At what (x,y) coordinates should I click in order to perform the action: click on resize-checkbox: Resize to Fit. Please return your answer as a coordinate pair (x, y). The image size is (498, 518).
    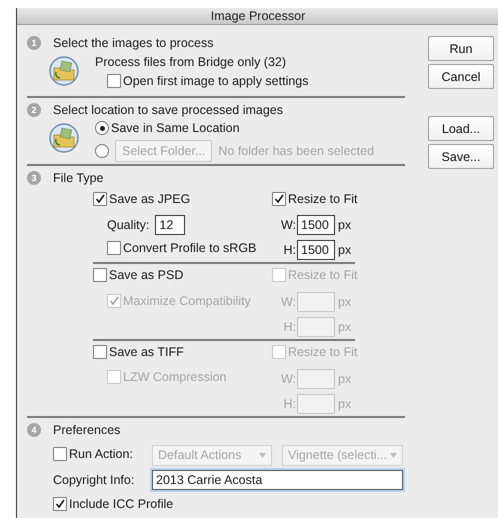
    Looking at the image, I should click on (315, 199).